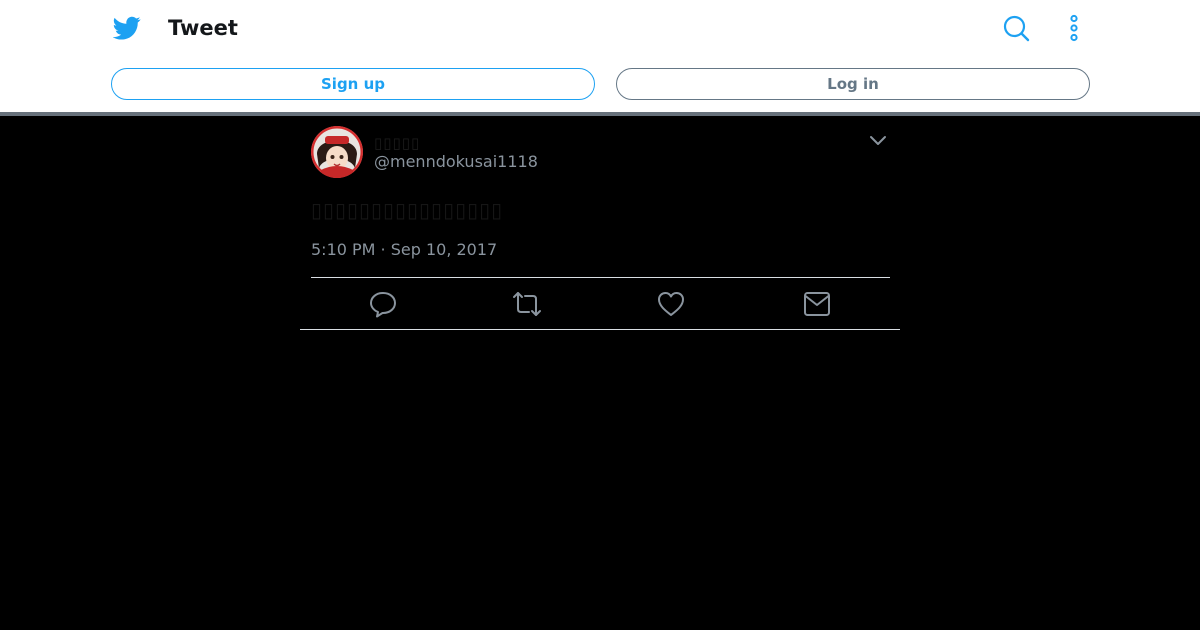 The height and width of the screenshot is (630, 1200). Describe the element at coordinates (337, 152) in the screenshot. I see `avatar` at that location.